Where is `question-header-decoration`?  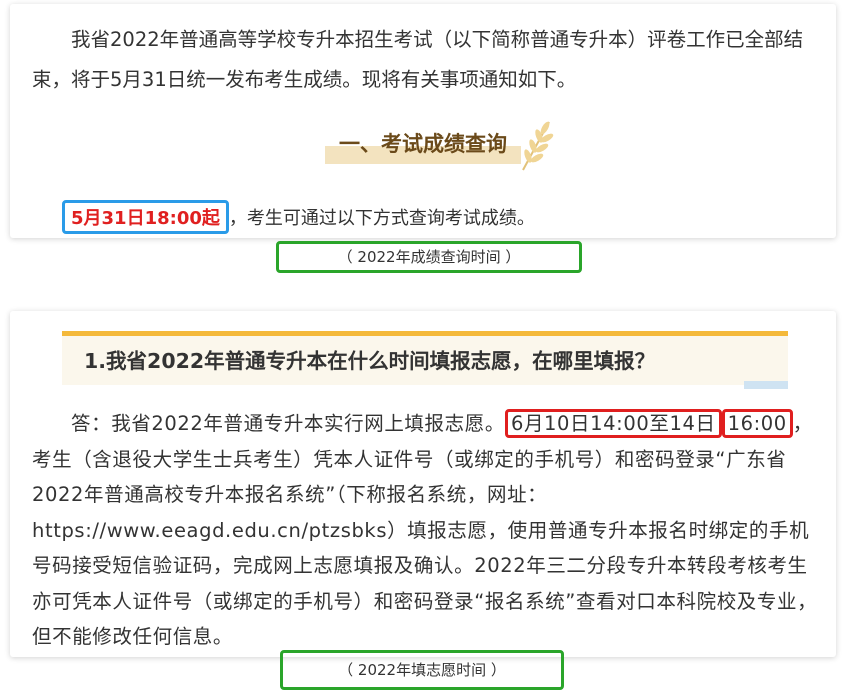
question-header-decoration is located at coordinates (766, 385).